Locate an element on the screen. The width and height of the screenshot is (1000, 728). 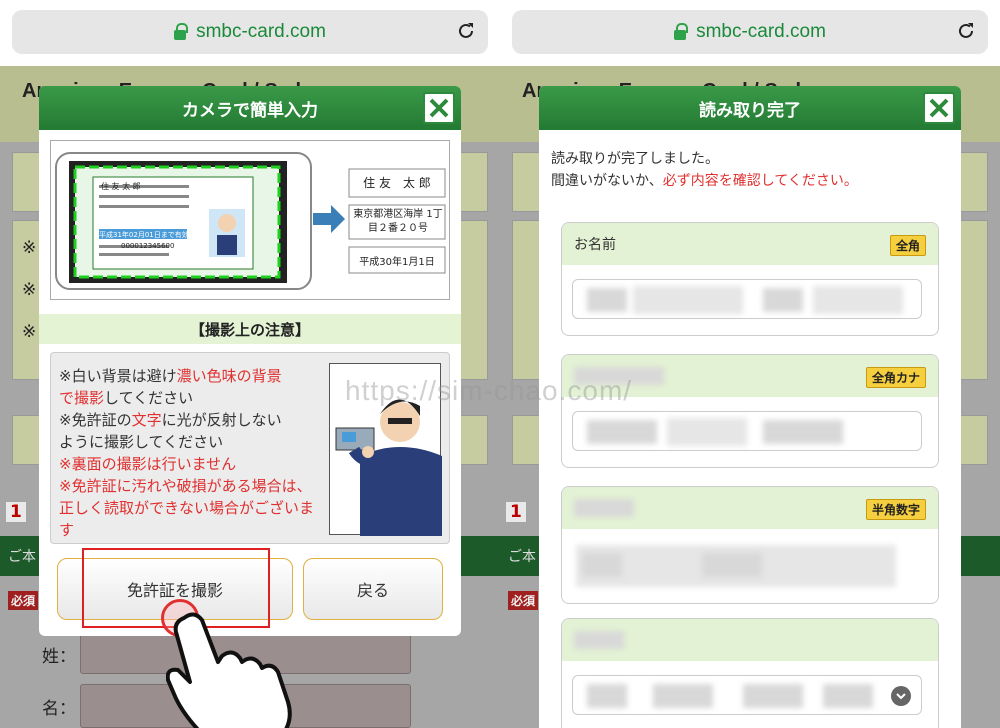
illustration-card-number: 000012345600 is located at coordinates (148, 246).